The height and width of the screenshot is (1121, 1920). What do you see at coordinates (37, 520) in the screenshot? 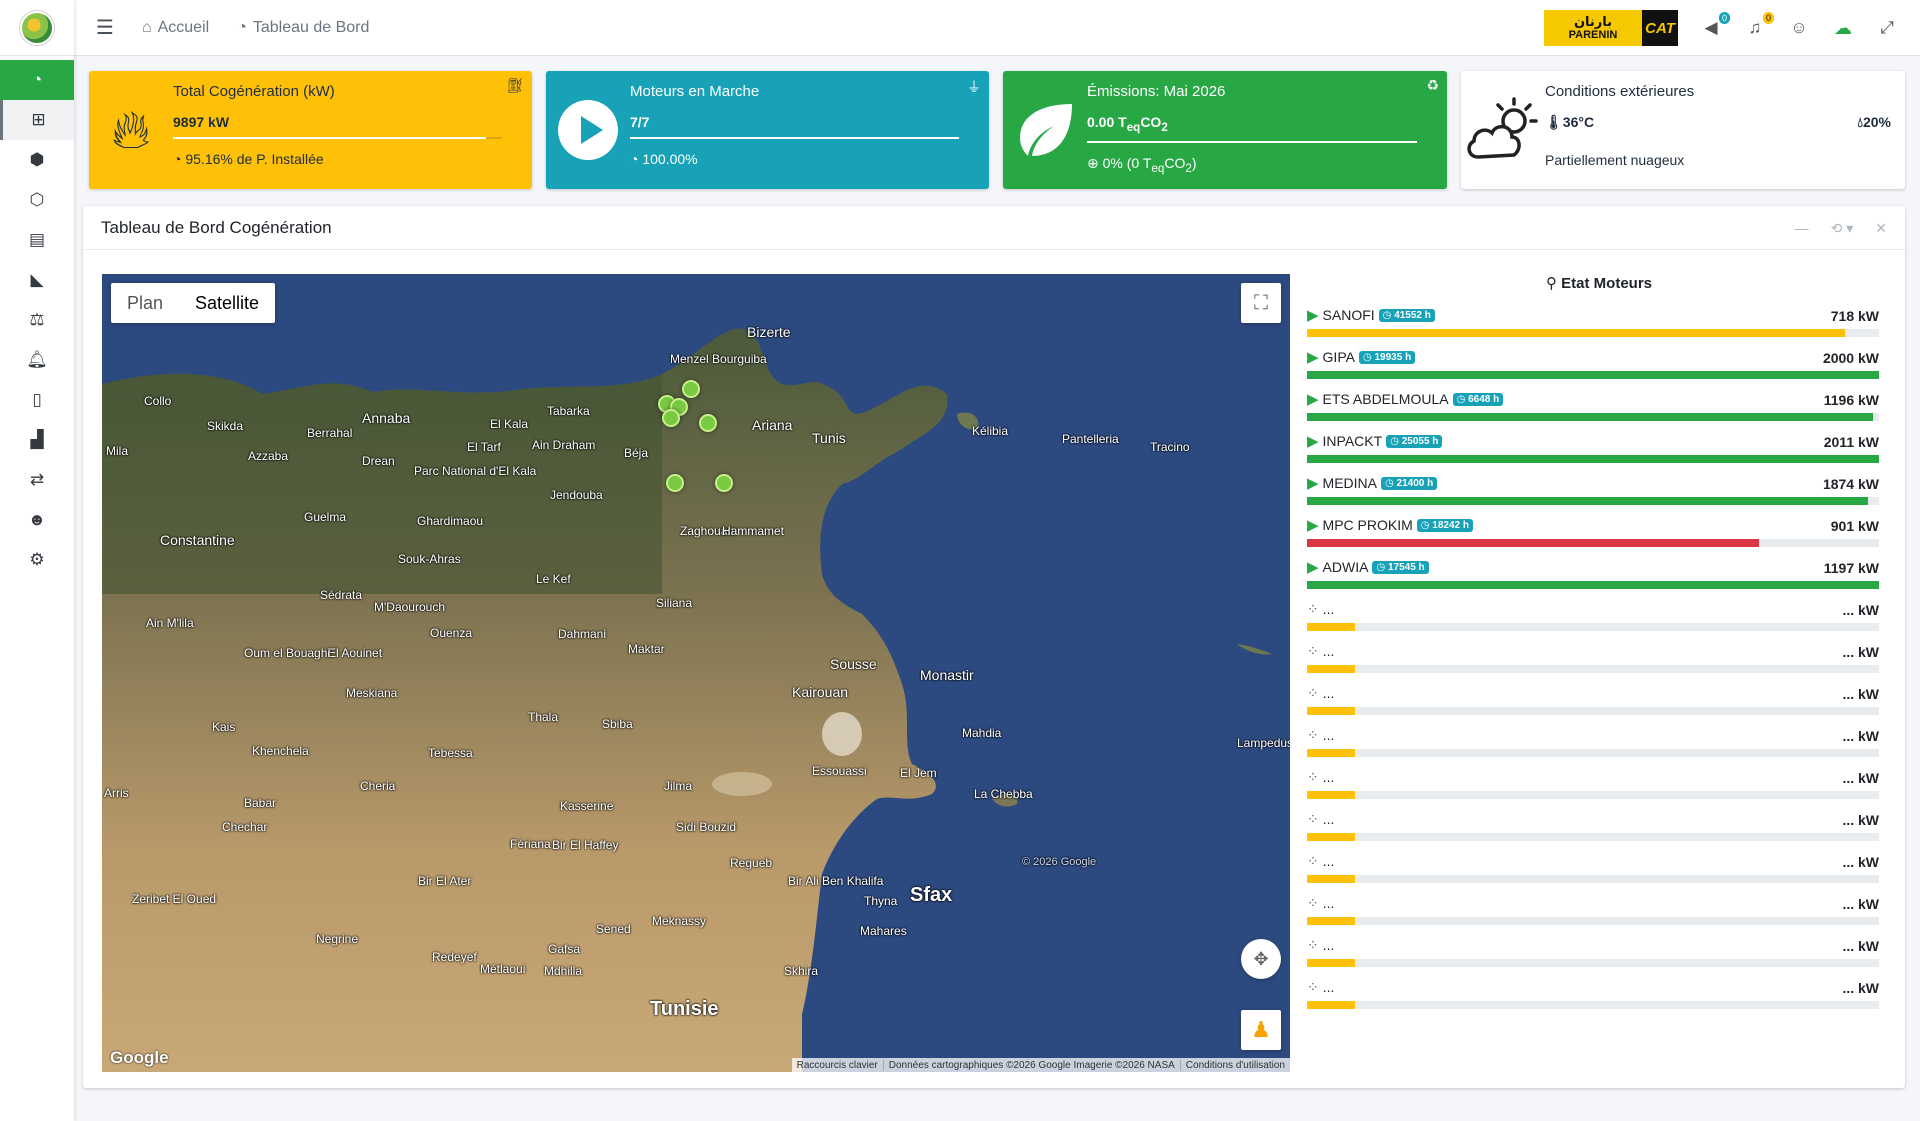
I see `sidebar-item-users: ☻` at bounding box center [37, 520].